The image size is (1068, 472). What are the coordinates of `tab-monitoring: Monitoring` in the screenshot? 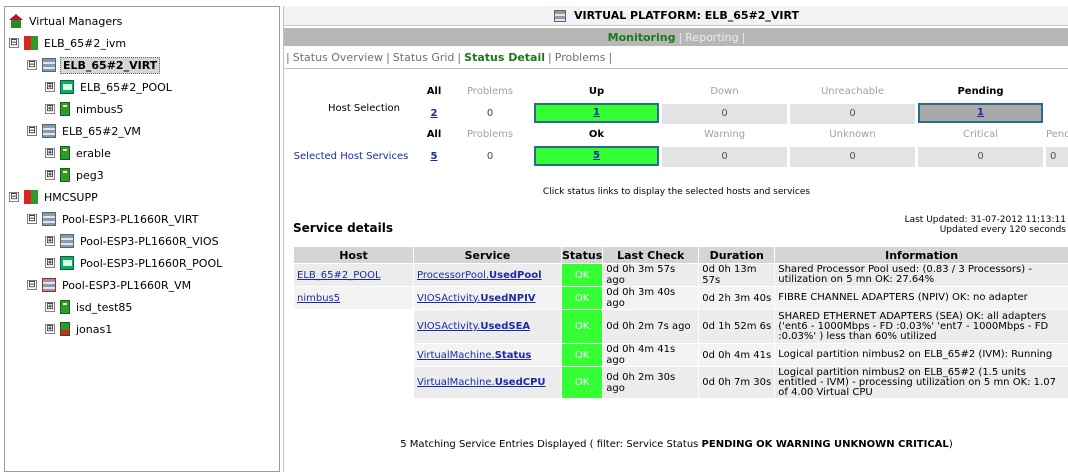 It's located at (642, 37).